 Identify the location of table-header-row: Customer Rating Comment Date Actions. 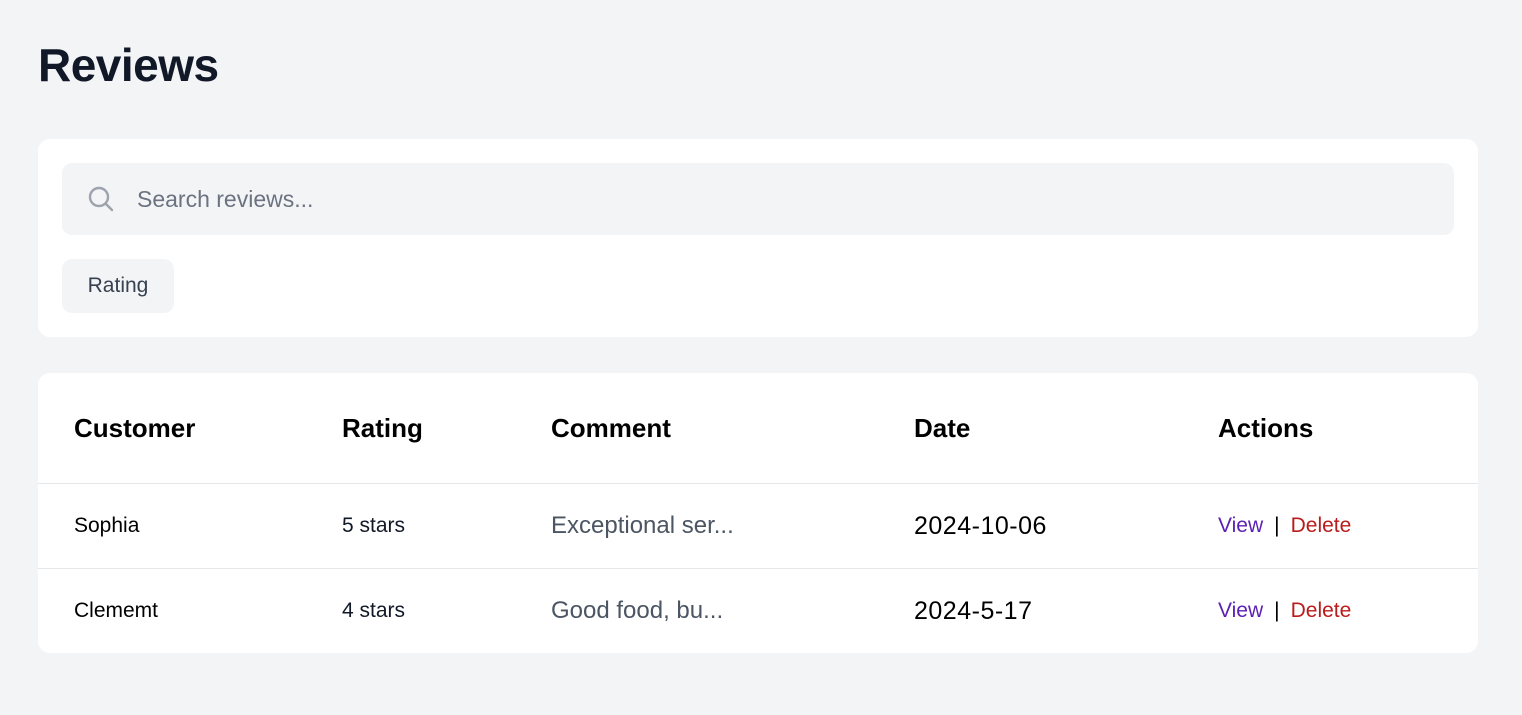
(758, 428).